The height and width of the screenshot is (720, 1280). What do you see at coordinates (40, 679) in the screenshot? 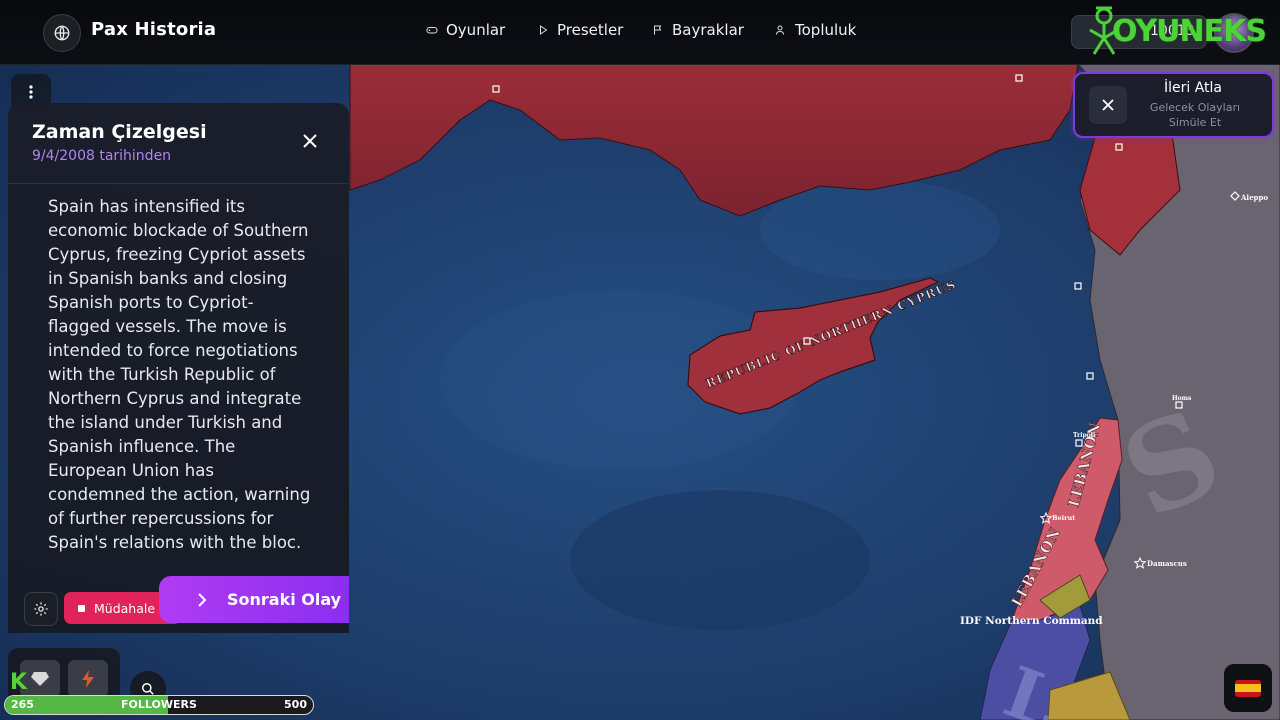
I see `gem-icon` at bounding box center [40, 679].